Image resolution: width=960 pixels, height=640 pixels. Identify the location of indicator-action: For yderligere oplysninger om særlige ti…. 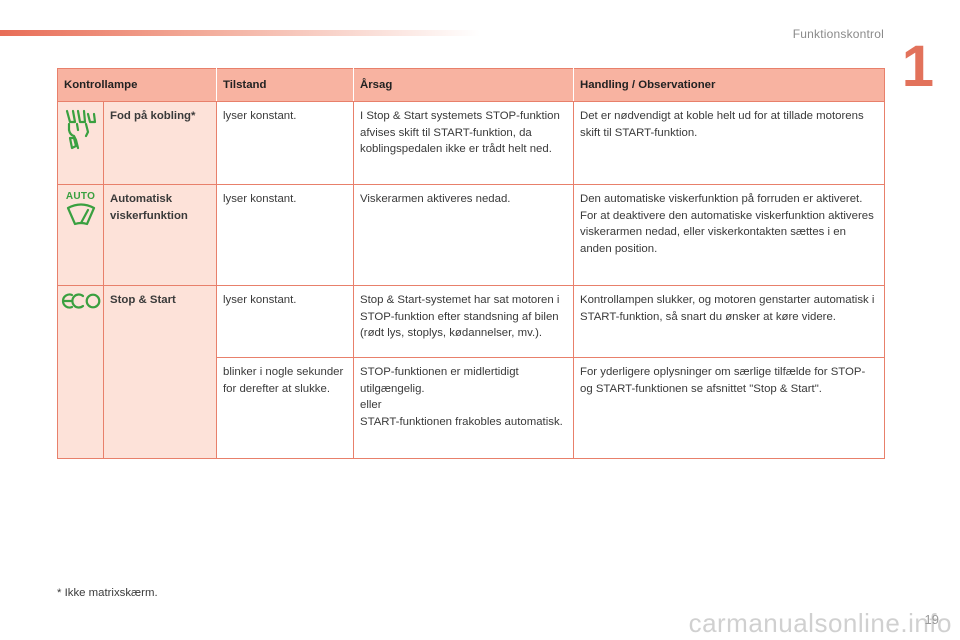
(729, 408).